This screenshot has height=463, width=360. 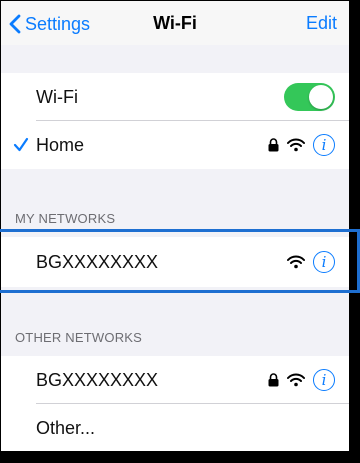 What do you see at coordinates (57, 96) in the screenshot?
I see `wifi-label: Wi-Fi` at bounding box center [57, 96].